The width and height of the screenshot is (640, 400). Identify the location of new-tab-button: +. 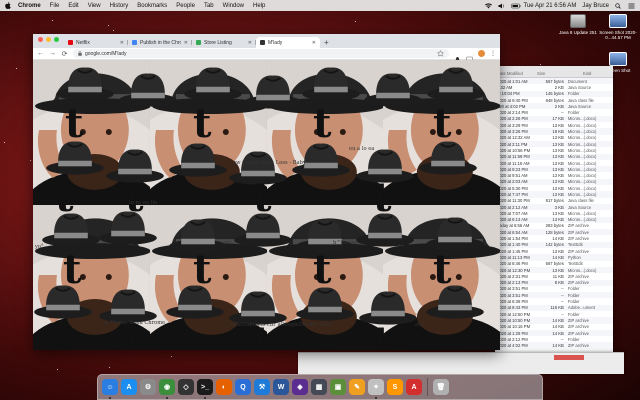
(326, 43).